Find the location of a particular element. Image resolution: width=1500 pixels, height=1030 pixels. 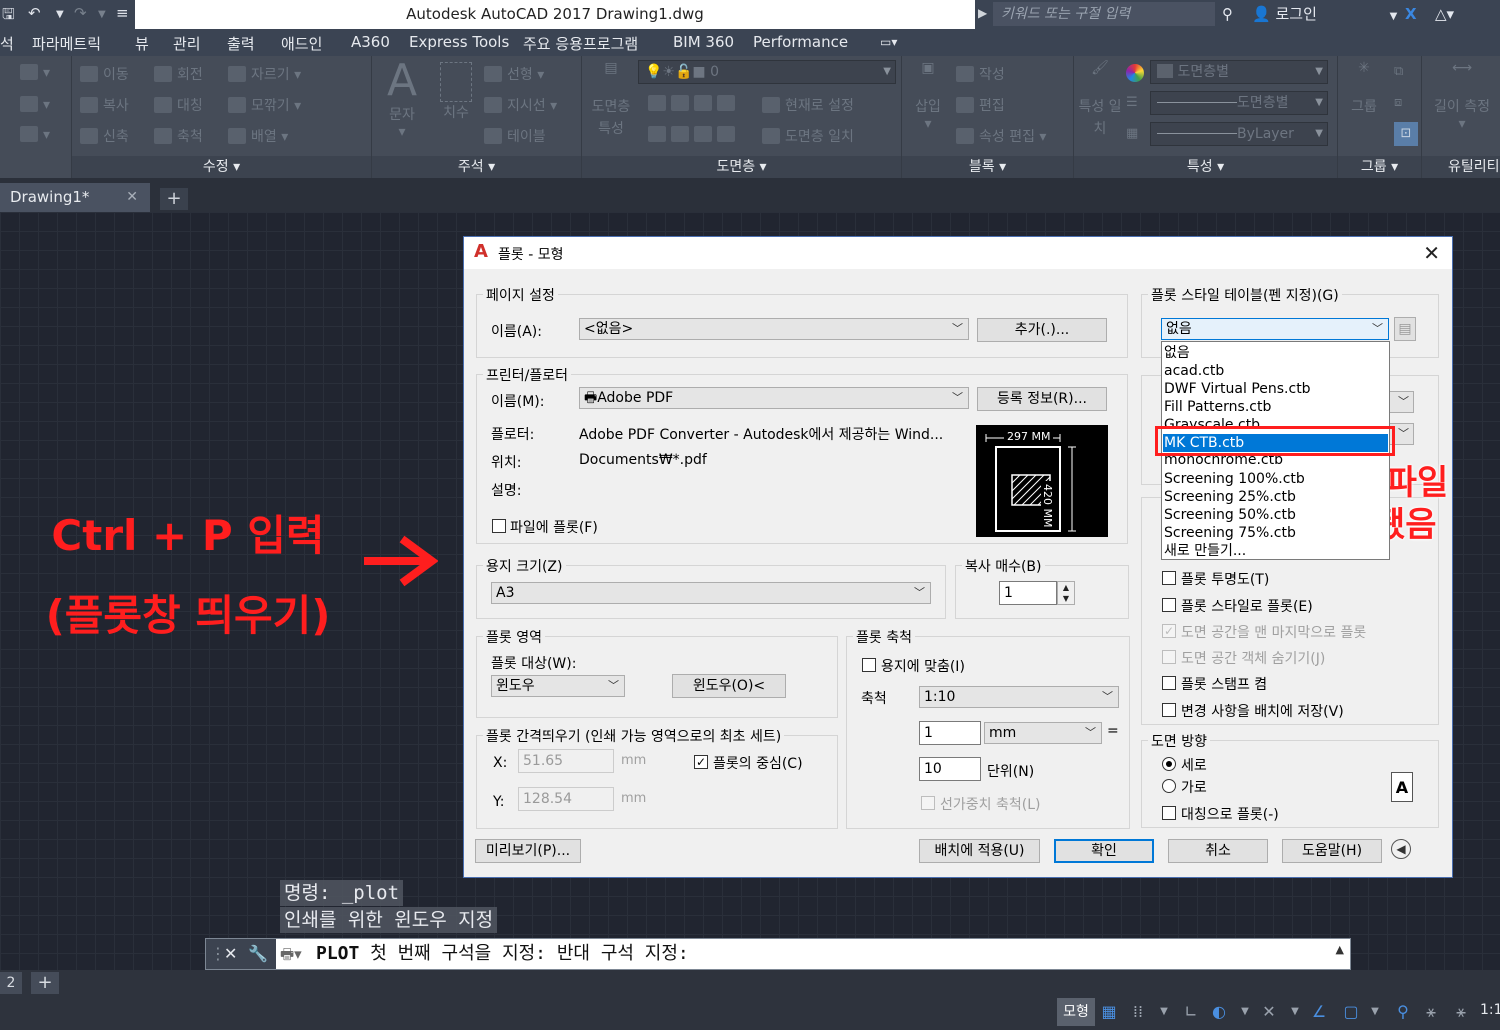

match-layer-tool: 도면층 일치 is located at coordinates (808, 136).